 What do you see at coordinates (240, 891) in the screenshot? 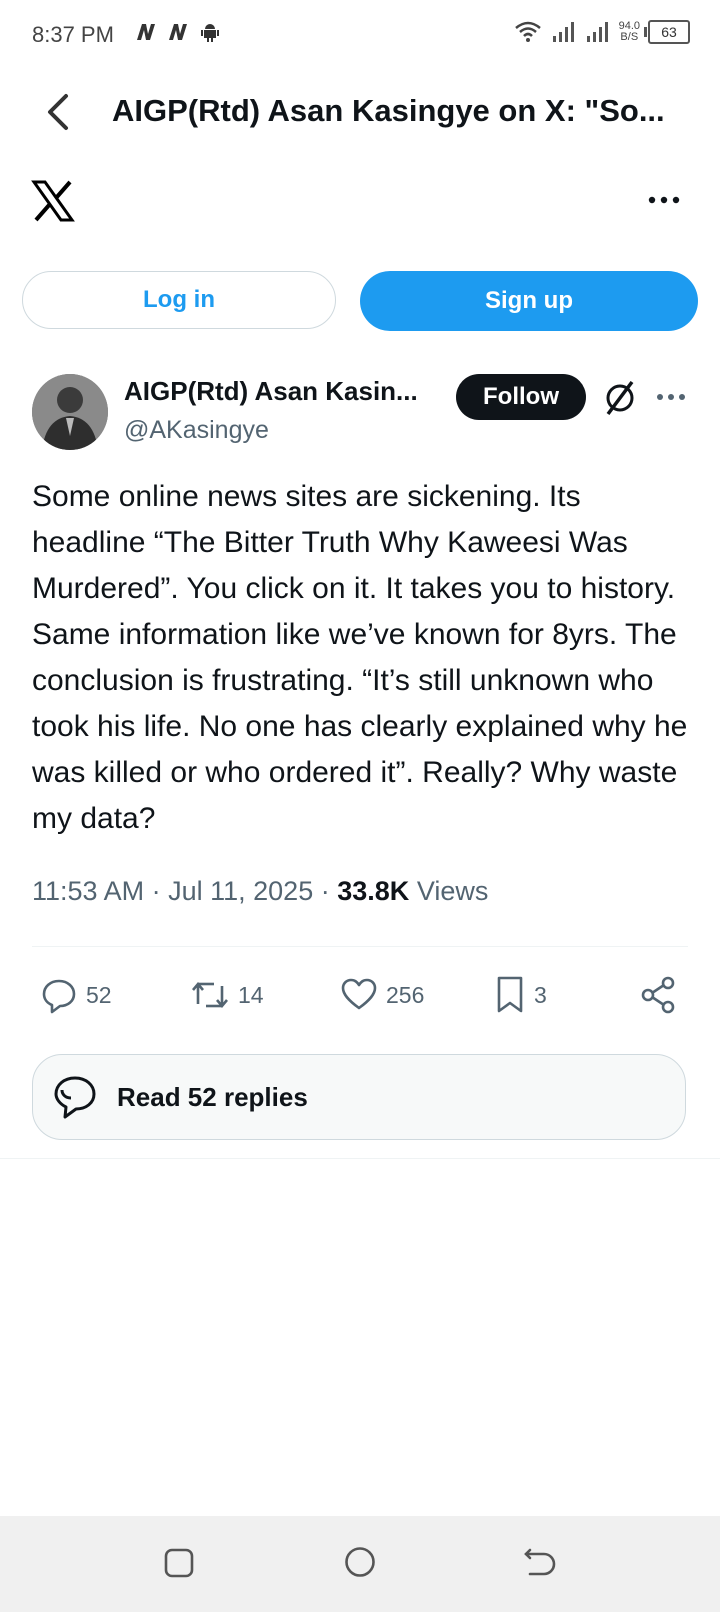
I see `tweet-date: Jul 11, 2025` at bounding box center [240, 891].